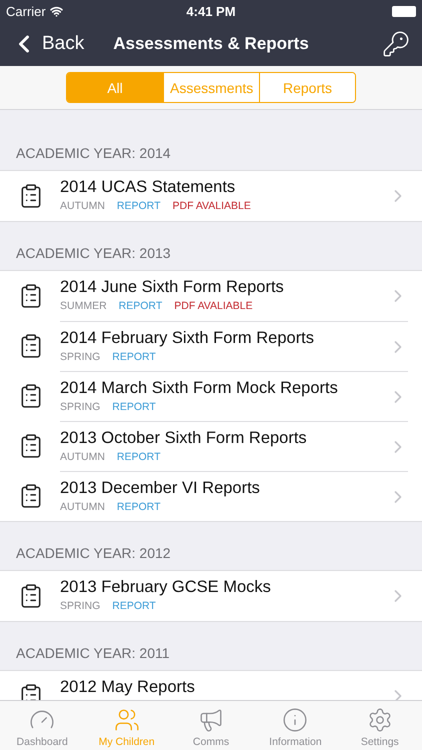 The height and width of the screenshot is (750, 422). Describe the element at coordinates (211, 44) in the screenshot. I see `screen-title: Assessments & Reports` at that location.